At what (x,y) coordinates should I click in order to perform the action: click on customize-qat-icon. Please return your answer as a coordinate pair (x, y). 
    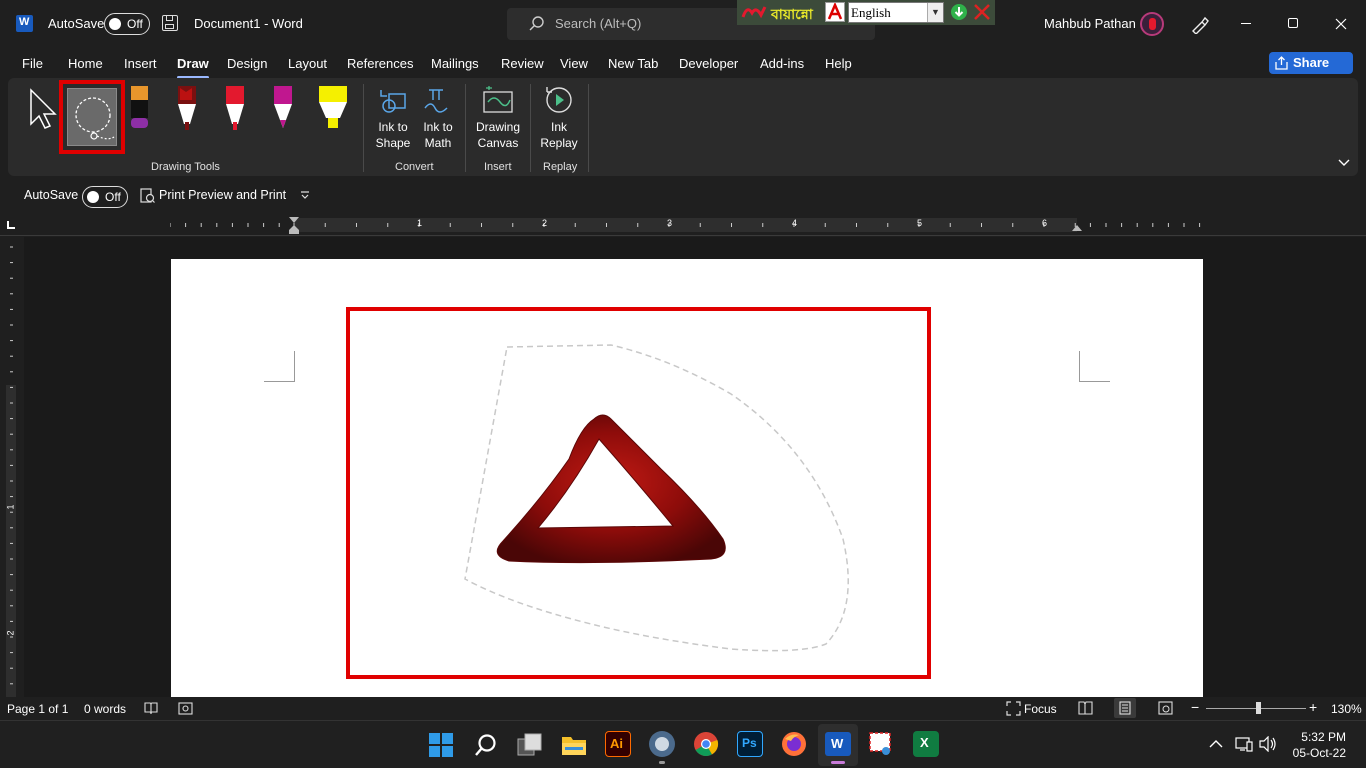
    Looking at the image, I should click on (305, 196).